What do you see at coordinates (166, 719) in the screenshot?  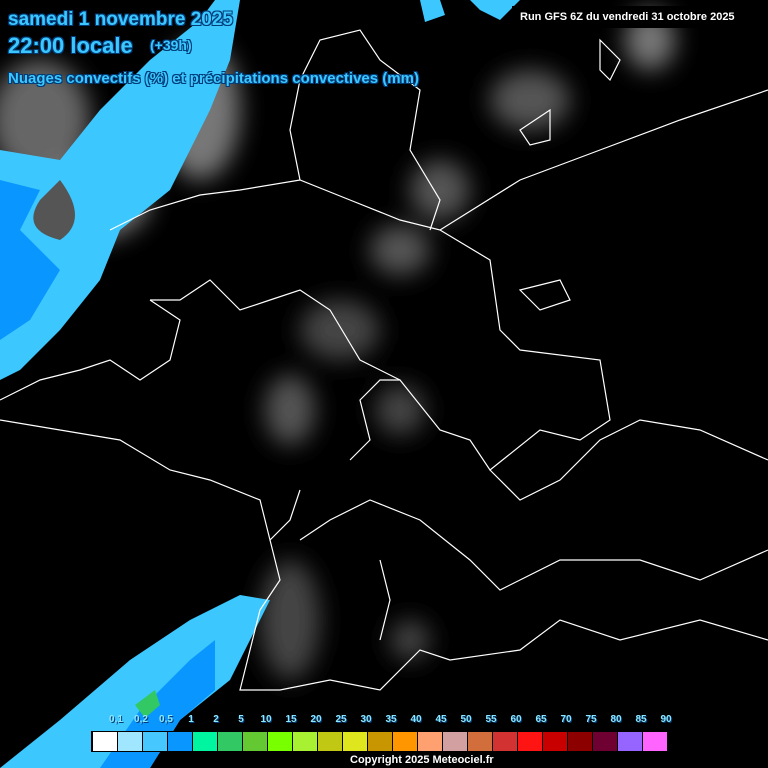 I see `legend-label: 0,5` at bounding box center [166, 719].